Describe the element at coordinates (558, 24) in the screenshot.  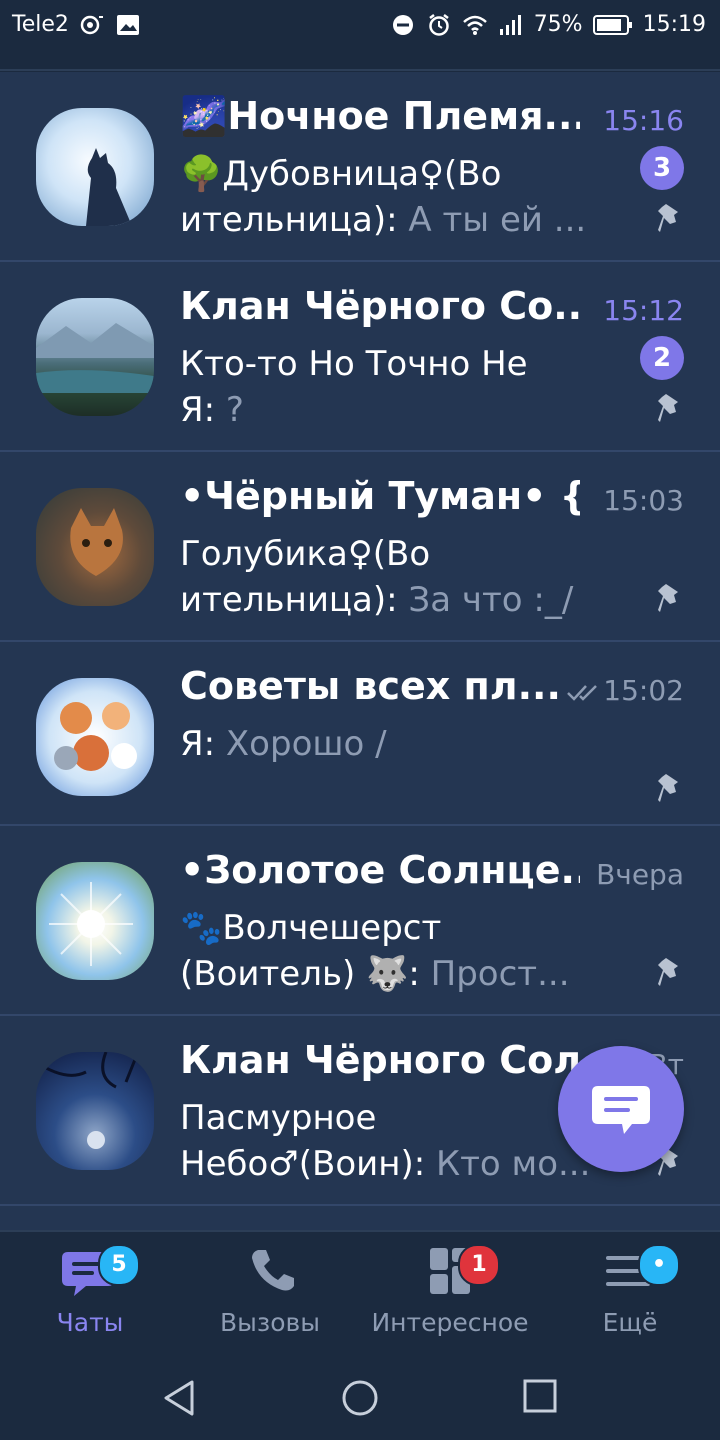
I see `battery-percent: 75%` at that location.